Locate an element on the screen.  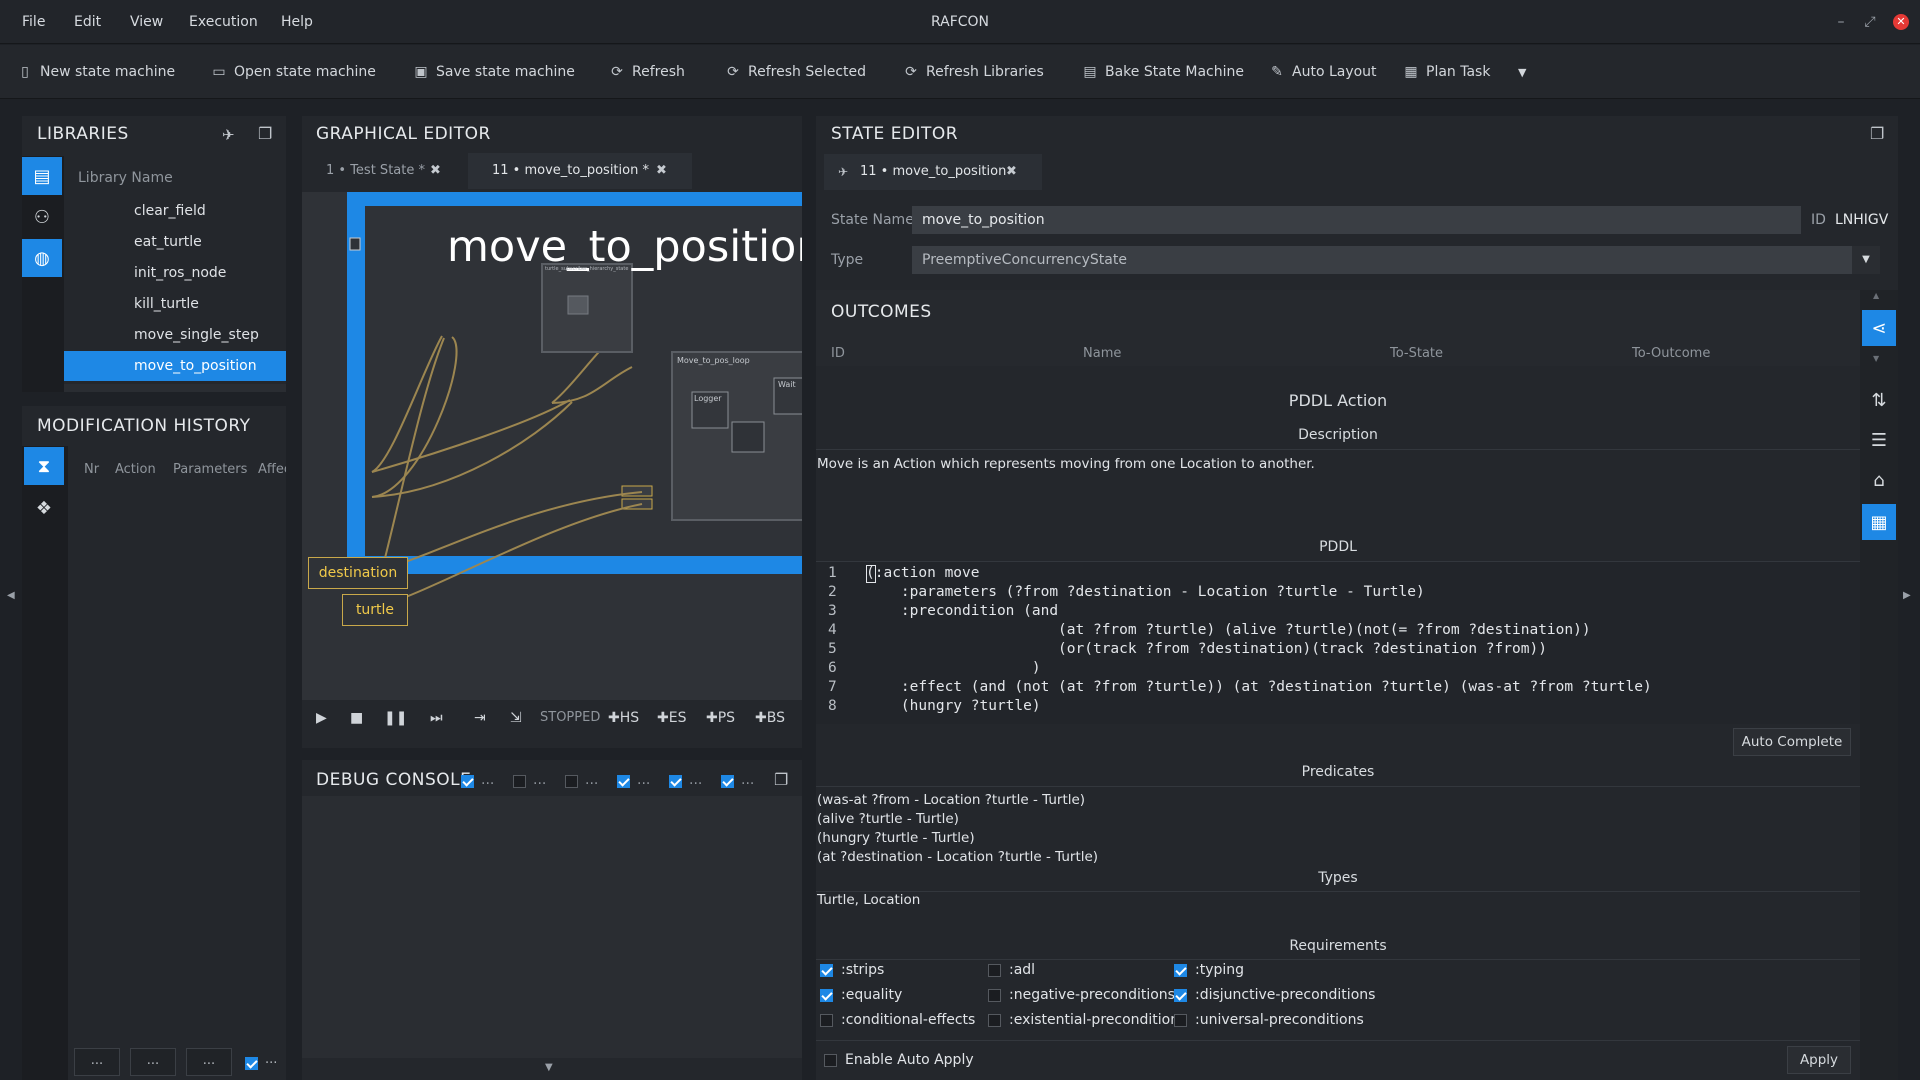
step-out-icon: ⇥ is located at coordinates (480, 718).